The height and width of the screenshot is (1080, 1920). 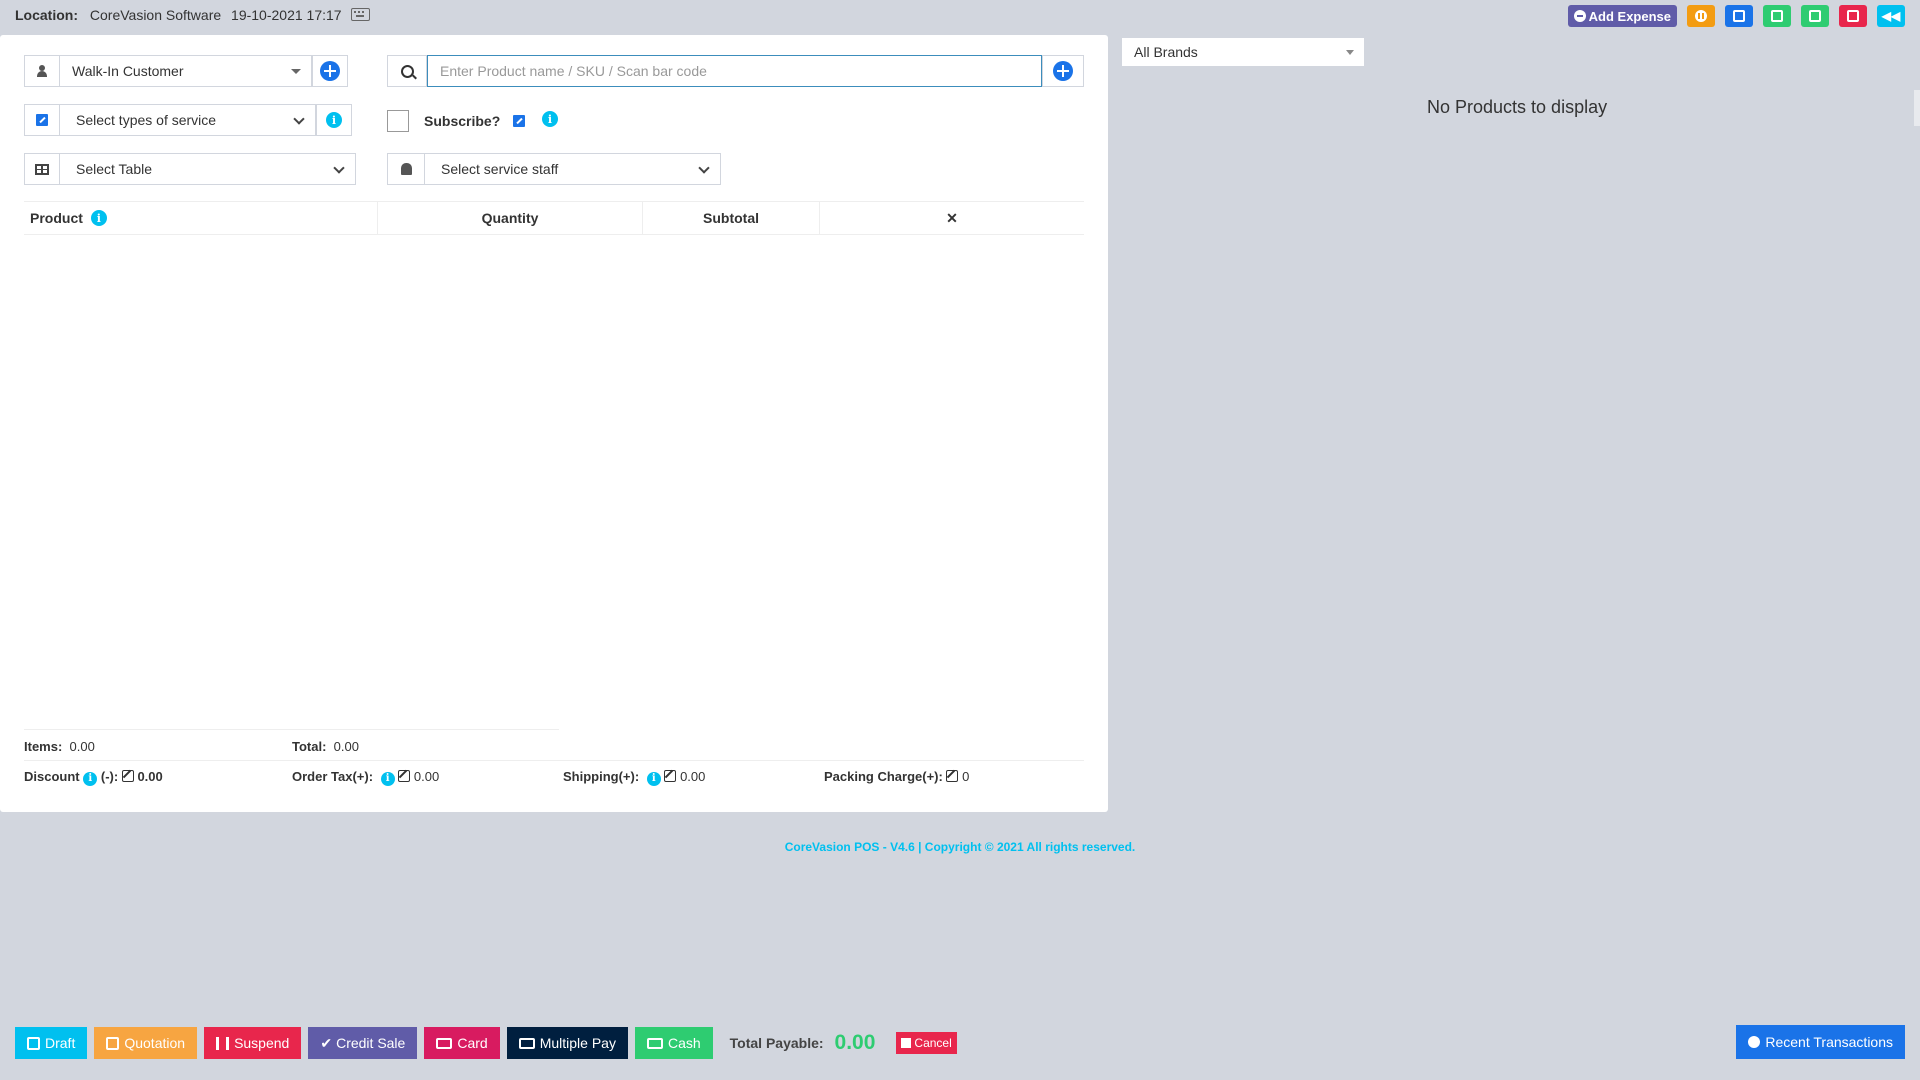 What do you see at coordinates (82, 746) in the screenshot?
I see `items-value: 0.00` at bounding box center [82, 746].